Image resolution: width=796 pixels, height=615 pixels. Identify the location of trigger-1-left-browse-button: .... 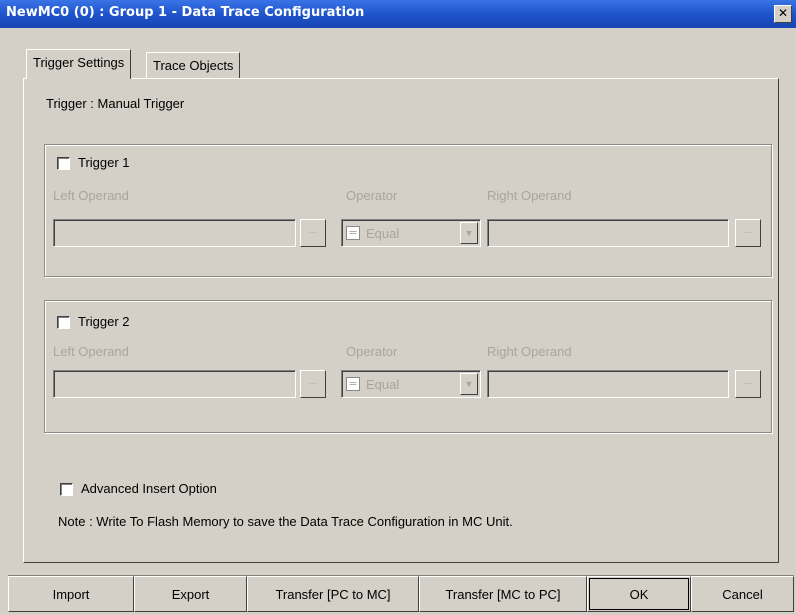
(313, 233).